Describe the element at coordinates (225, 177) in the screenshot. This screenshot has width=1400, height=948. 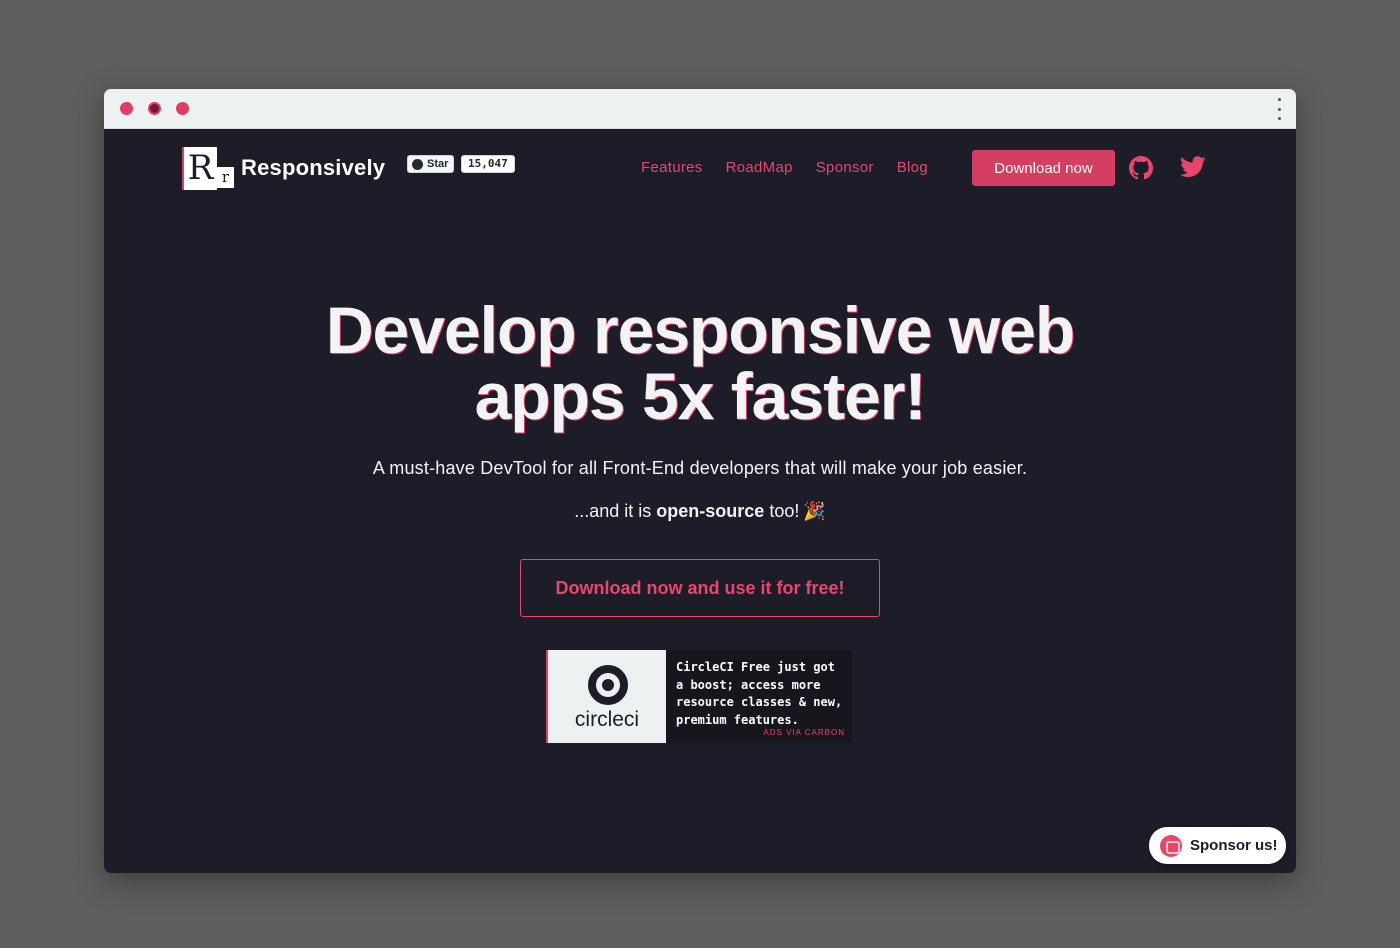
I see `logo-letter-small: r` at that location.